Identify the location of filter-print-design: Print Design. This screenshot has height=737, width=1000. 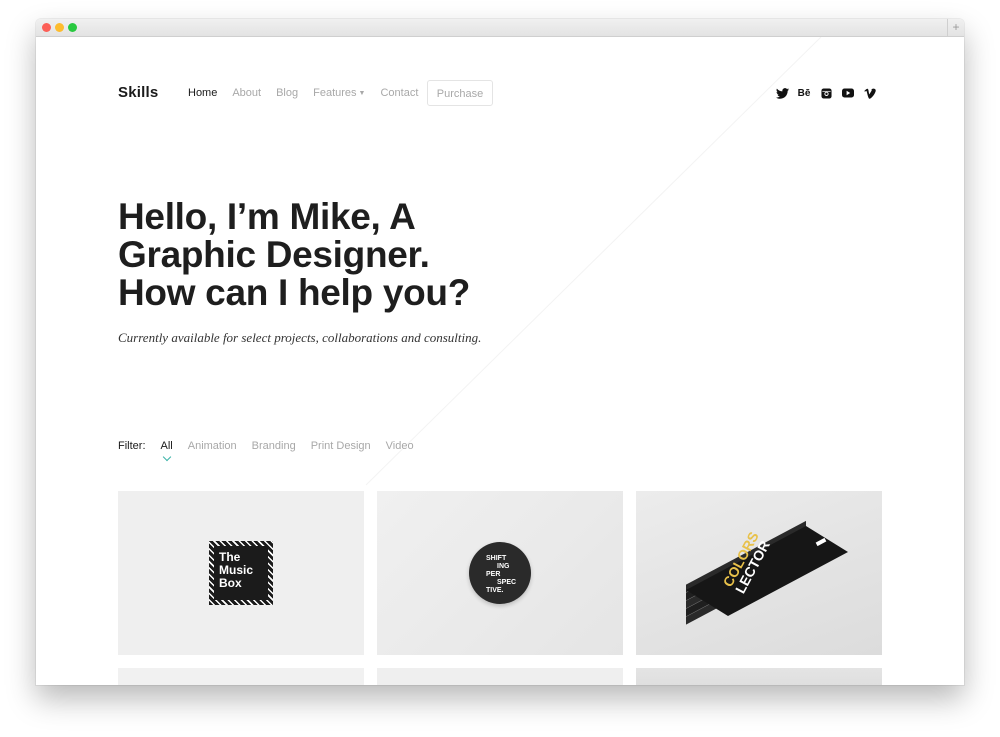
(341, 446).